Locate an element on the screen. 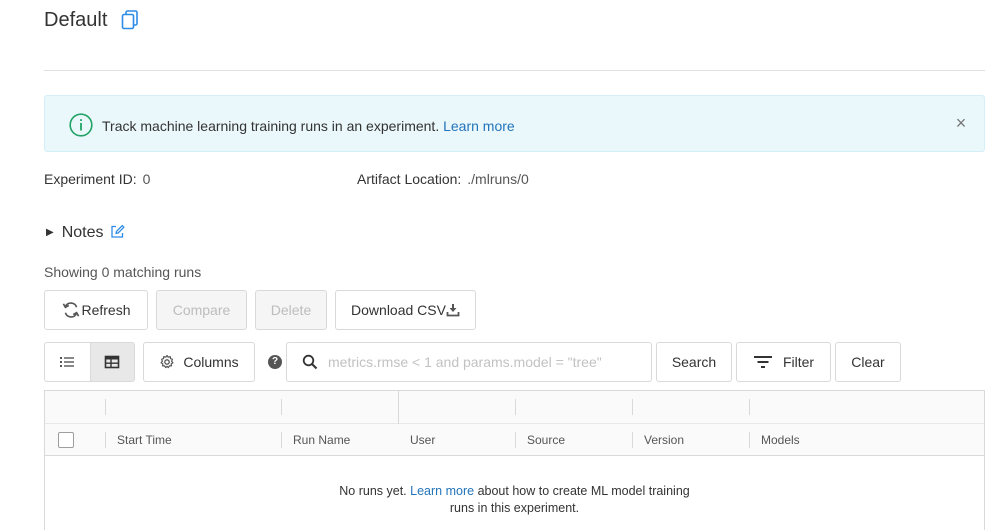 This screenshot has width=996, height=530. refresh-icon is located at coordinates (71, 310).